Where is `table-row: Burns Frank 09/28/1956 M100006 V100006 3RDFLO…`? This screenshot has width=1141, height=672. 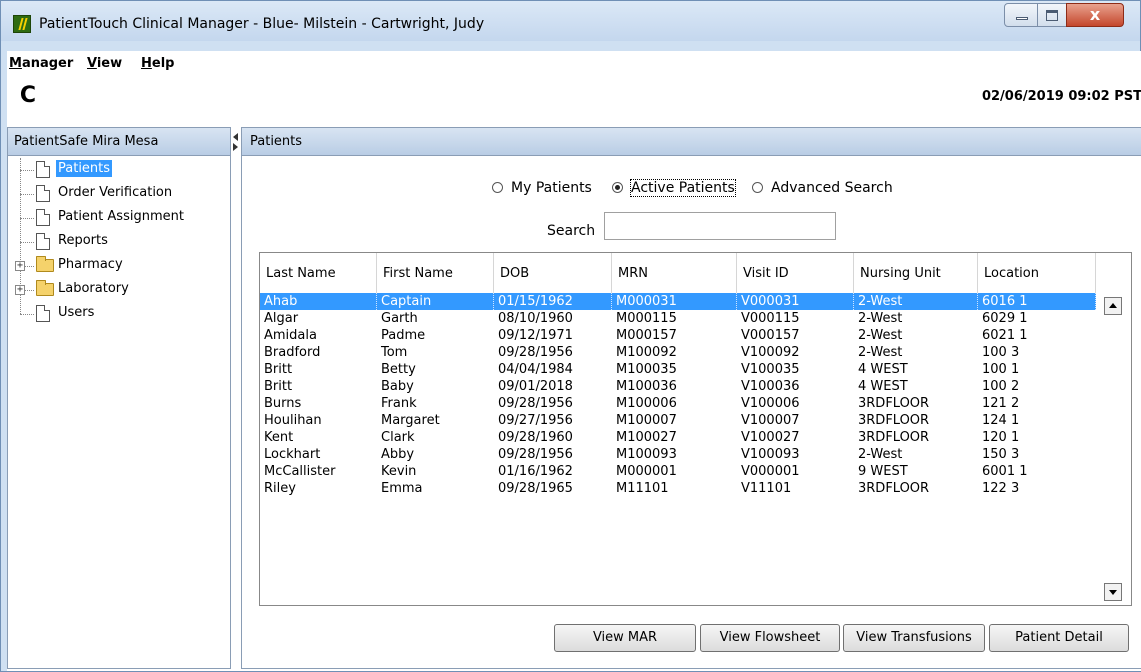
table-row: Burns Frank 09/28/1956 M100006 V100006 3RDFLO… is located at coordinates (678, 403).